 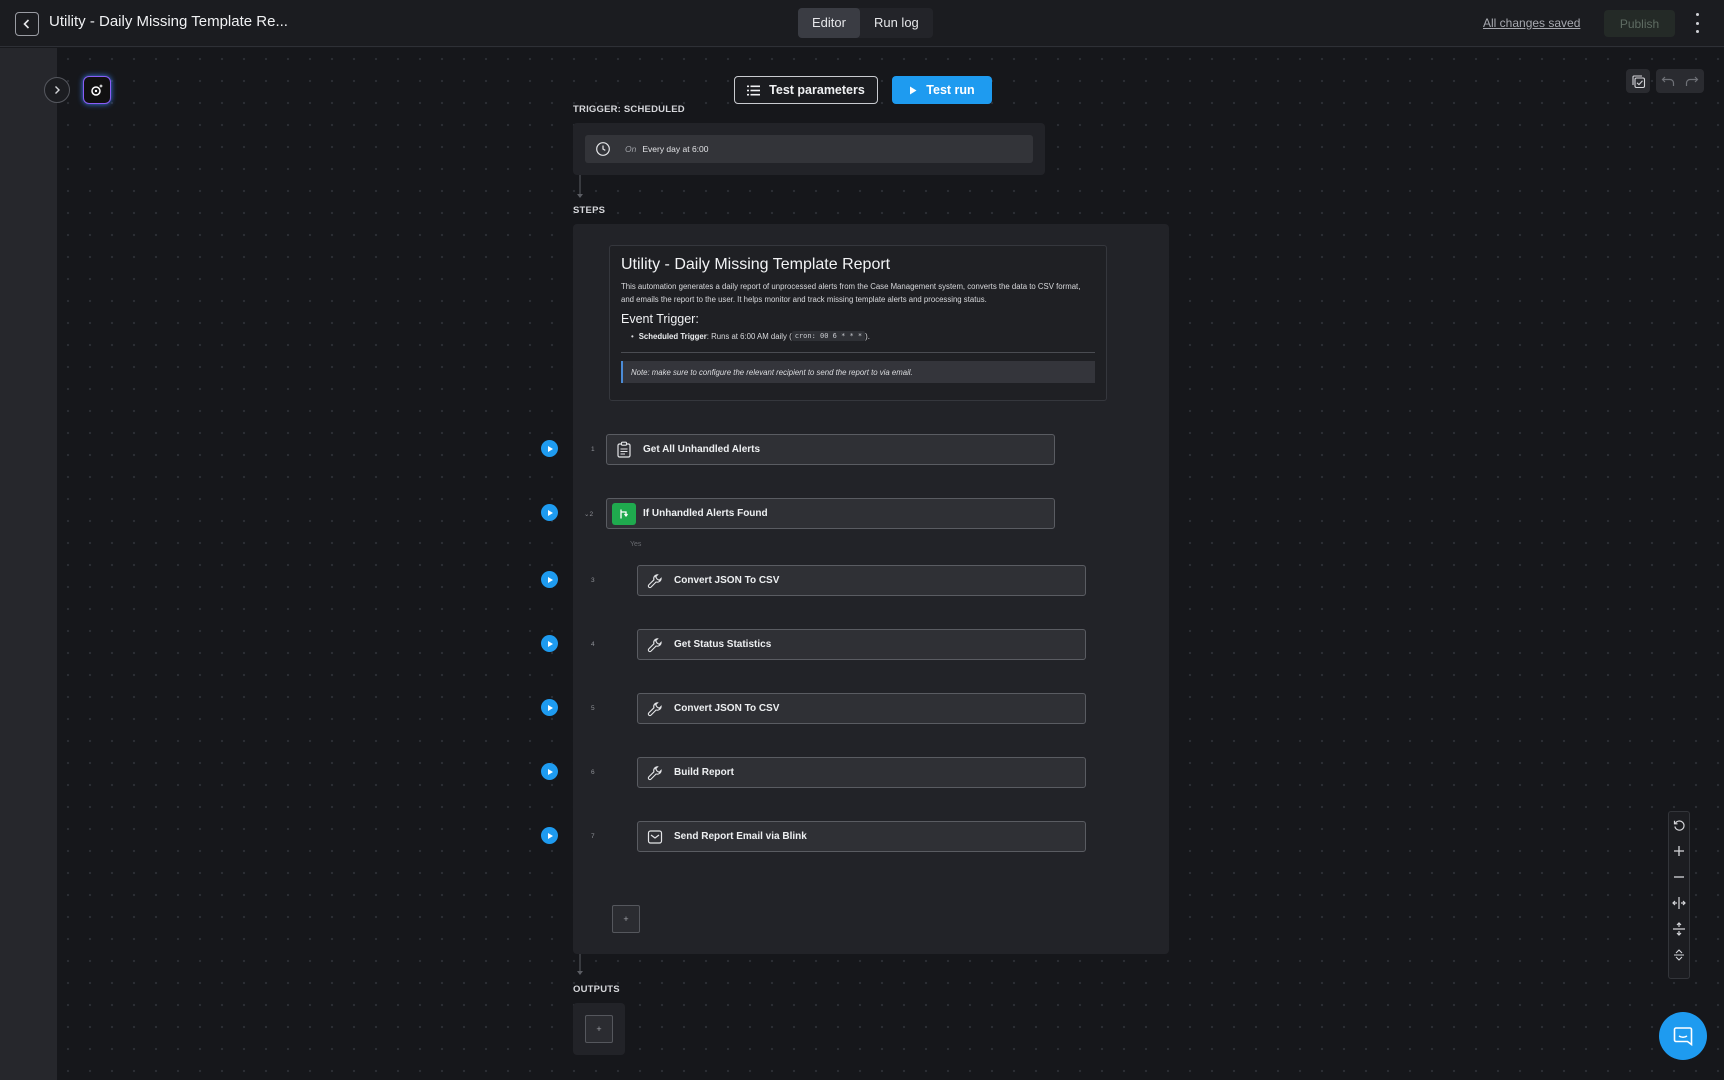 What do you see at coordinates (549, 771) in the screenshot?
I see `run-step-6-button` at bounding box center [549, 771].